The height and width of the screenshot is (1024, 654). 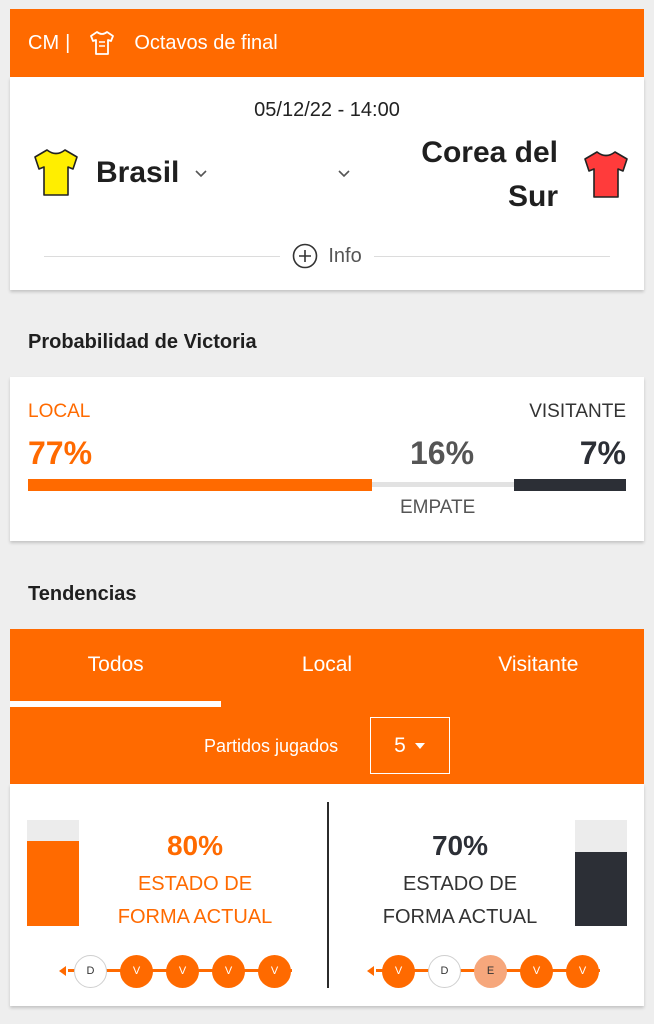 What do you see at coordinates (489, 174) in the screenshot?
I see `away-team-name: Corea del Sur` at bounding box center [489, 174].